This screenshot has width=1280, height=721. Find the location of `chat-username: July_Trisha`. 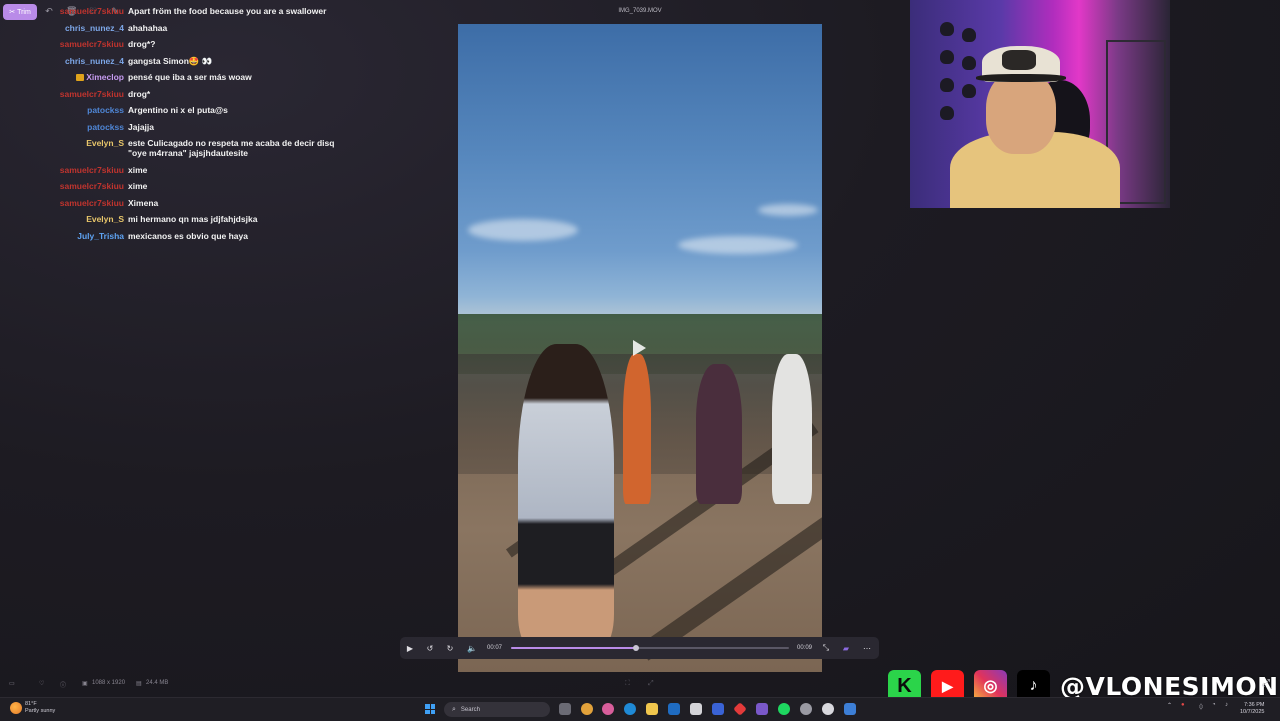

chat-username: July_Trisha is located at coordinates (100, 235).